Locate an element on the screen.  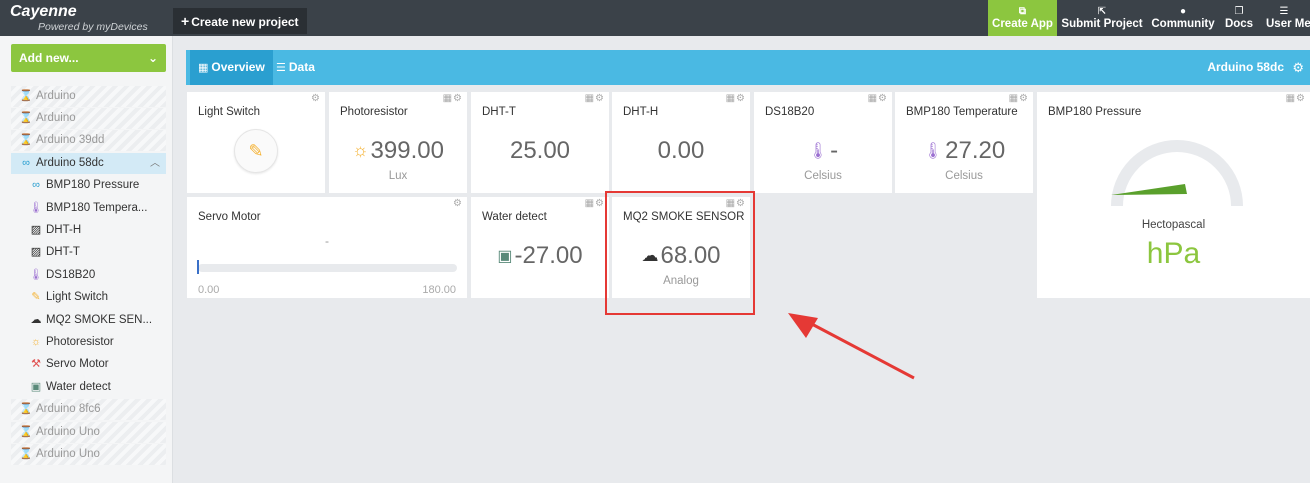
arrow-shaft is located at coordinates (861, 350).